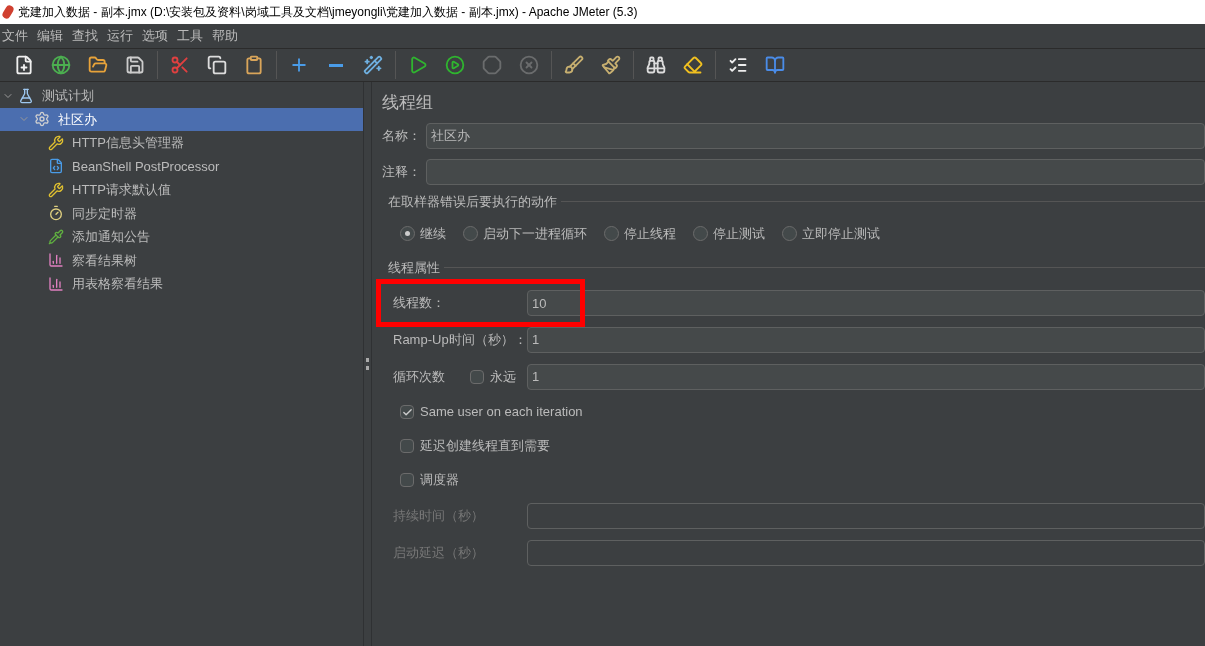  Describe the element at coordinates (120, 36) in the screenshot. I see `menu-item: 运行` at that location.